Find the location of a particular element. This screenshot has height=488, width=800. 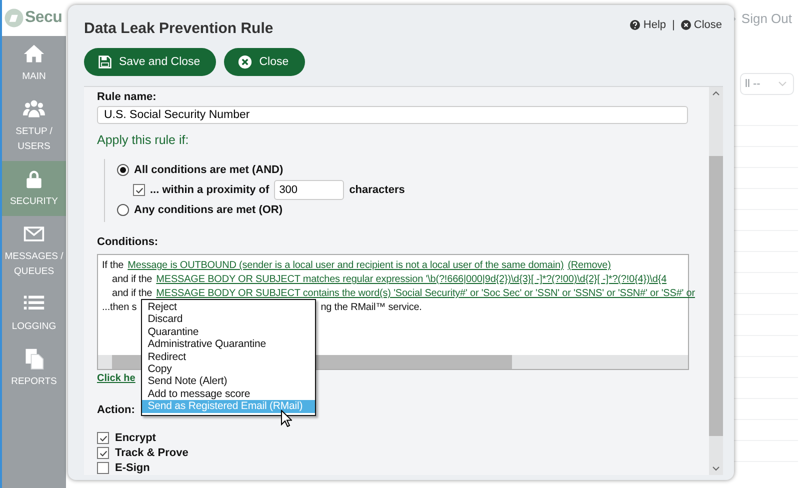

add-condition-link: Click he is located at coordinates (116, 378).